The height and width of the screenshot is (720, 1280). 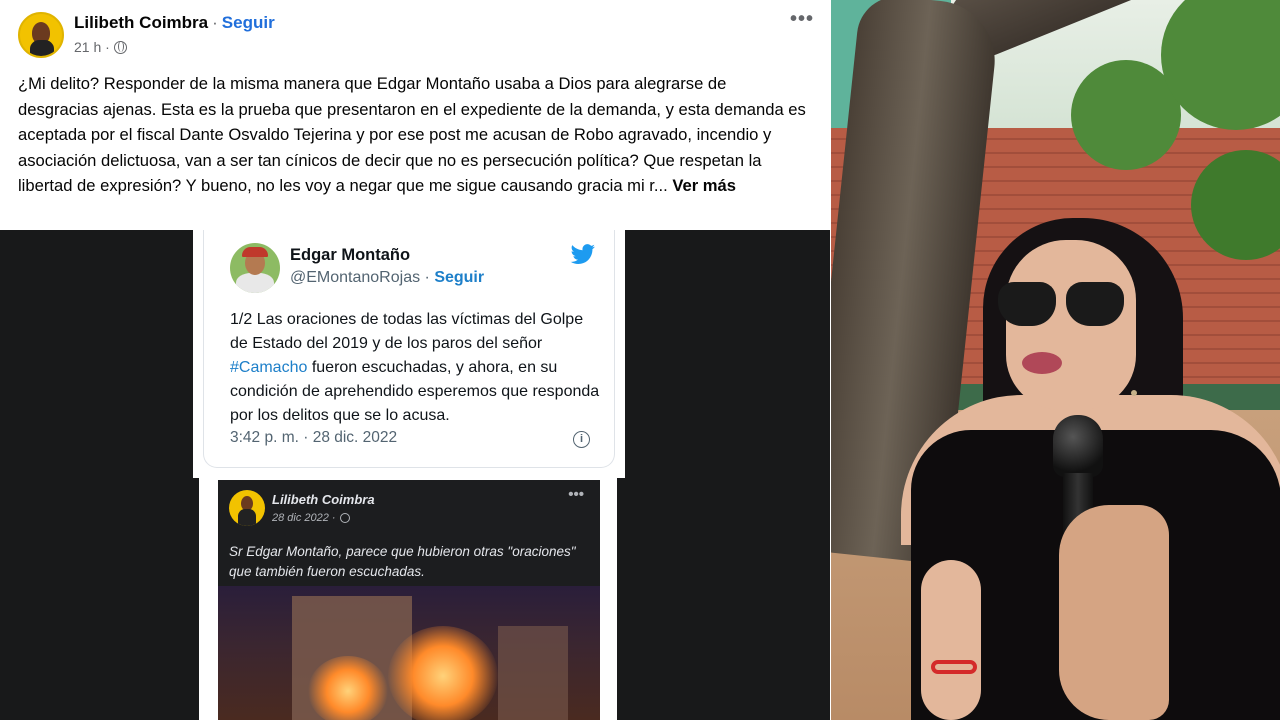 What do you see at coordinates (1114, 612) in the screenshot?
I see `reporter-hand` at bounding box center [1114, 612].